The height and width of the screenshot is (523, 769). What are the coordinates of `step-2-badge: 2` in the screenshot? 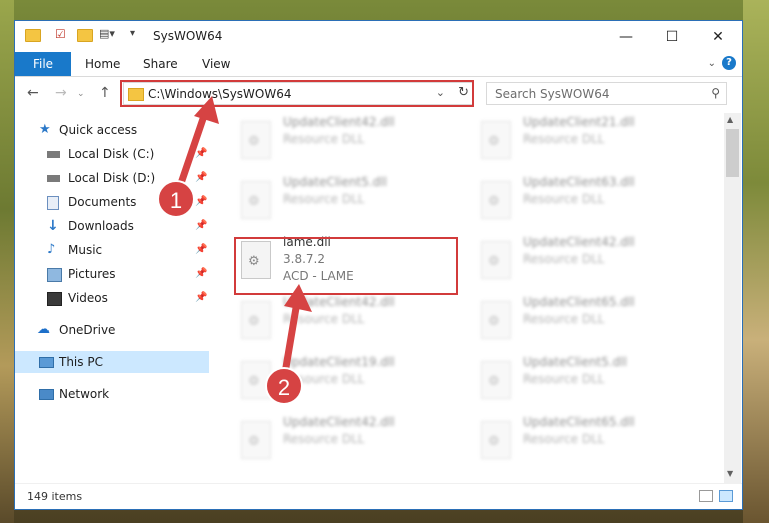 It's located at (284, 386).